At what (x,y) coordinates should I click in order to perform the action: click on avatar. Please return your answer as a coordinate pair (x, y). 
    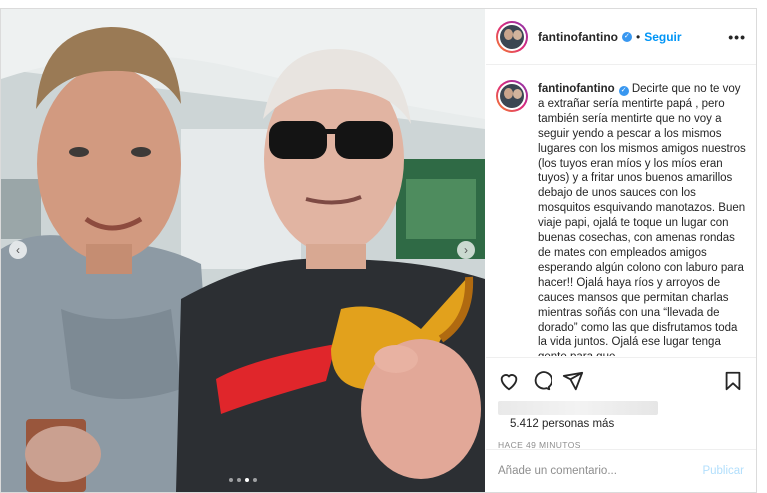
    Looking at the image, I should click on (512, 36).